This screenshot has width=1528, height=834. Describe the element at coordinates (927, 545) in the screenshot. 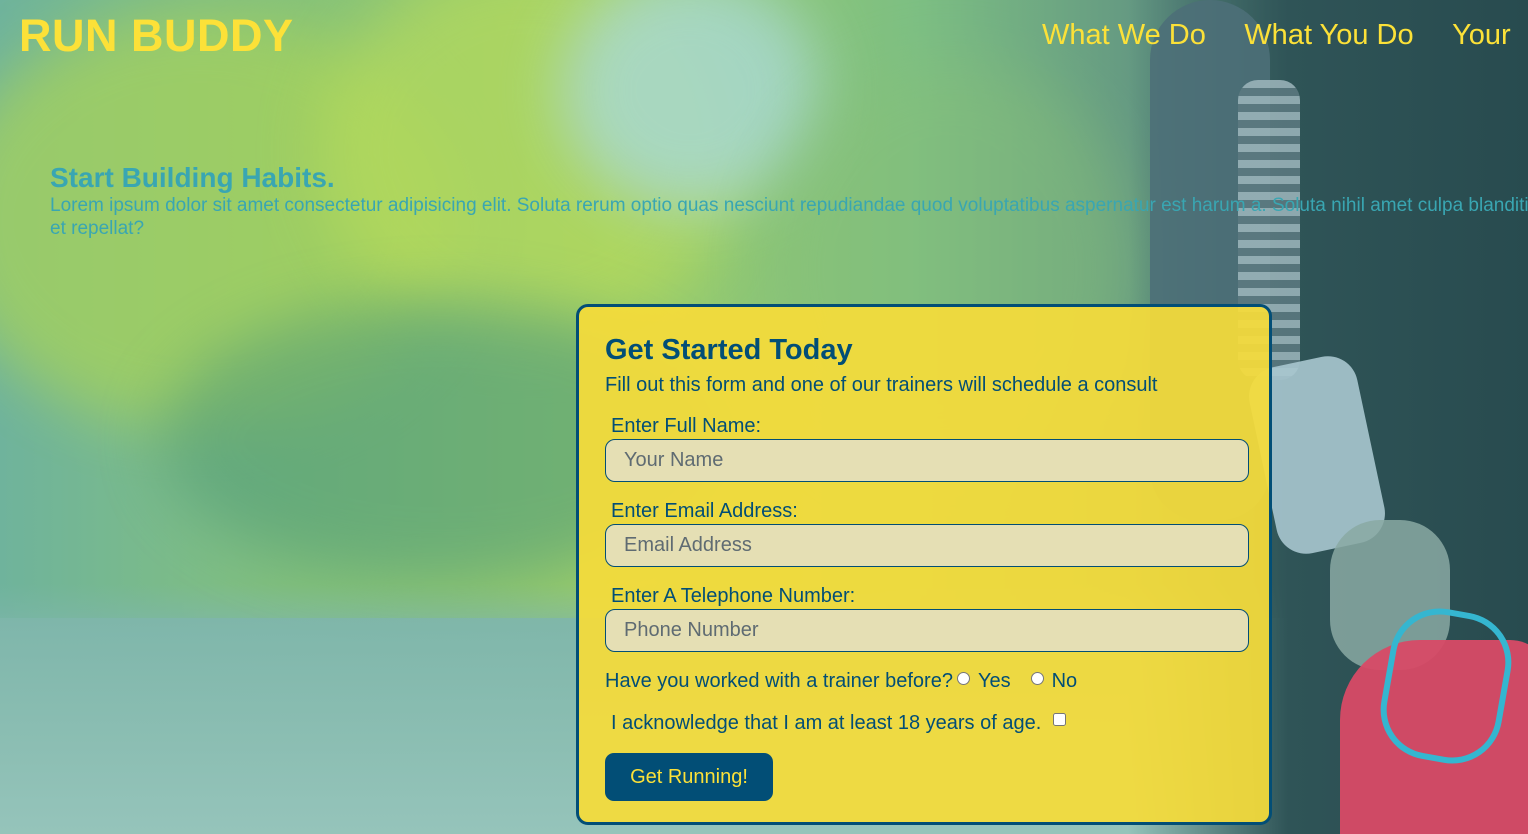

I see `email-input` at that location.